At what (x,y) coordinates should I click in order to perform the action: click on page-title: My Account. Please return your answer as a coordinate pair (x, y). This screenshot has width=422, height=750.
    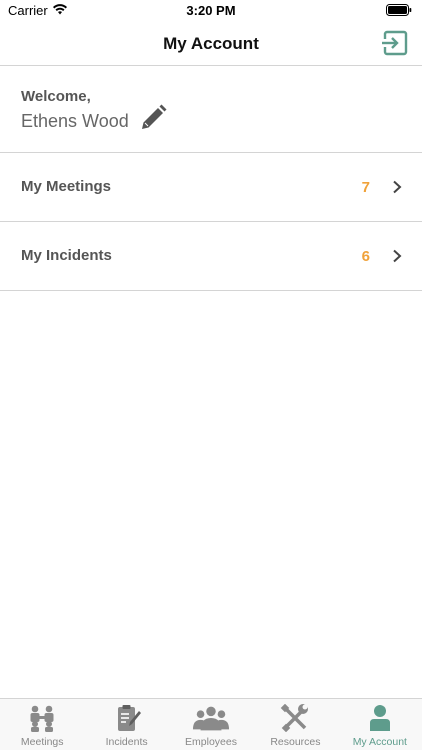
    Looking at the image, I should click on (211, 43).